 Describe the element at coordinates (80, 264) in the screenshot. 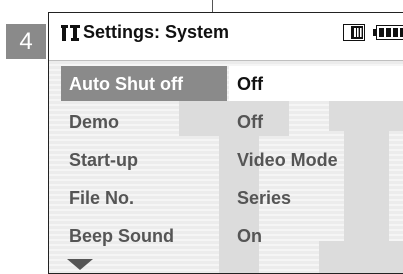

I see `chevron-down-icon` at that location.